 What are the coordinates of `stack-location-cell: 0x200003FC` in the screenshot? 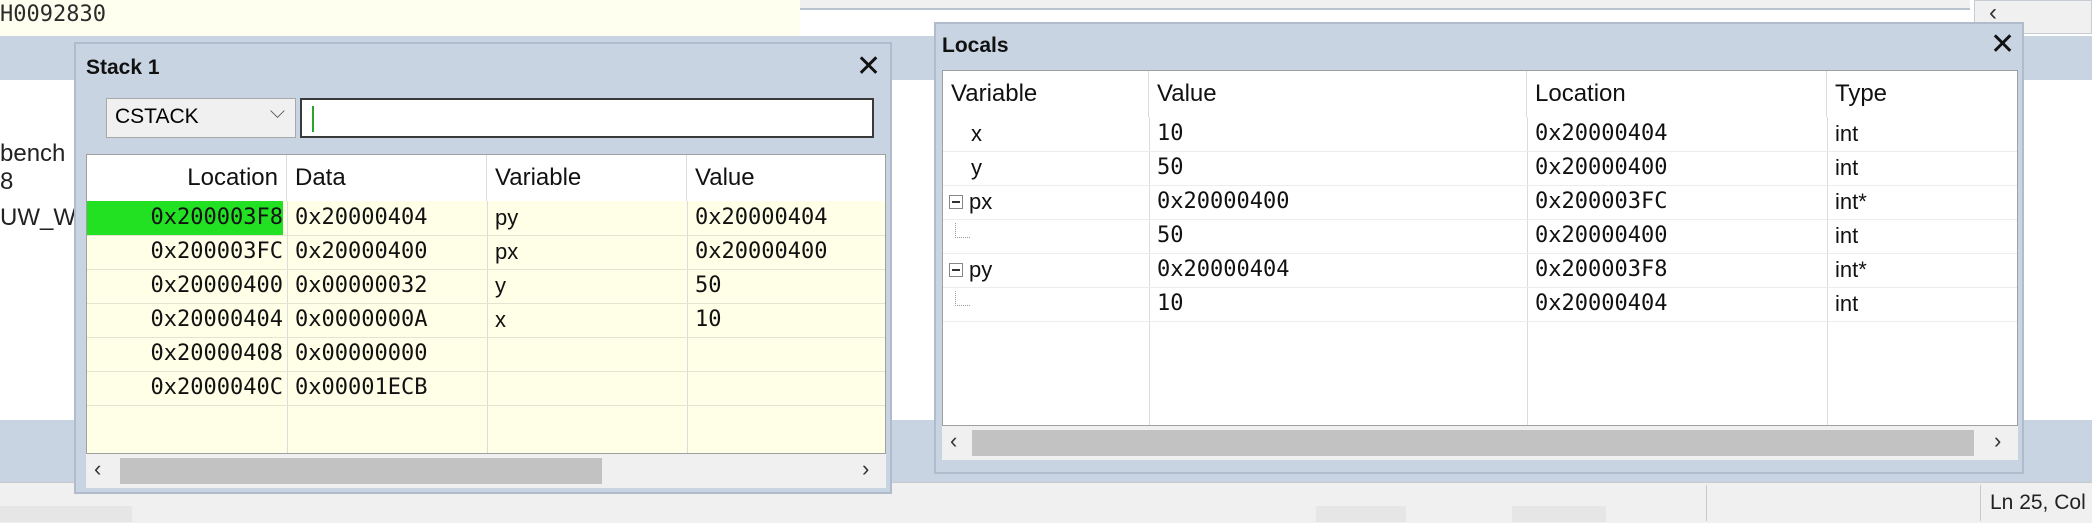 It's located at (216, 251).